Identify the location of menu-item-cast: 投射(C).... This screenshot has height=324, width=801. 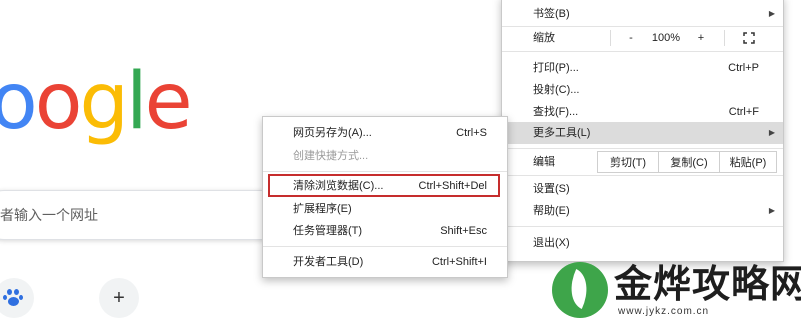
(642, 90).